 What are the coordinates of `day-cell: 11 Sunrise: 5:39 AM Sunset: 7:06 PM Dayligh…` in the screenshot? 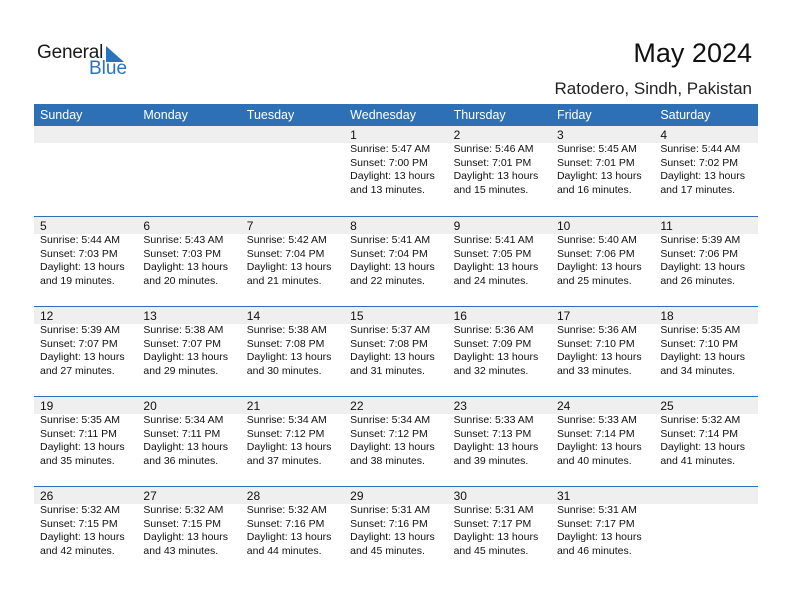 It's located at (705, 252).